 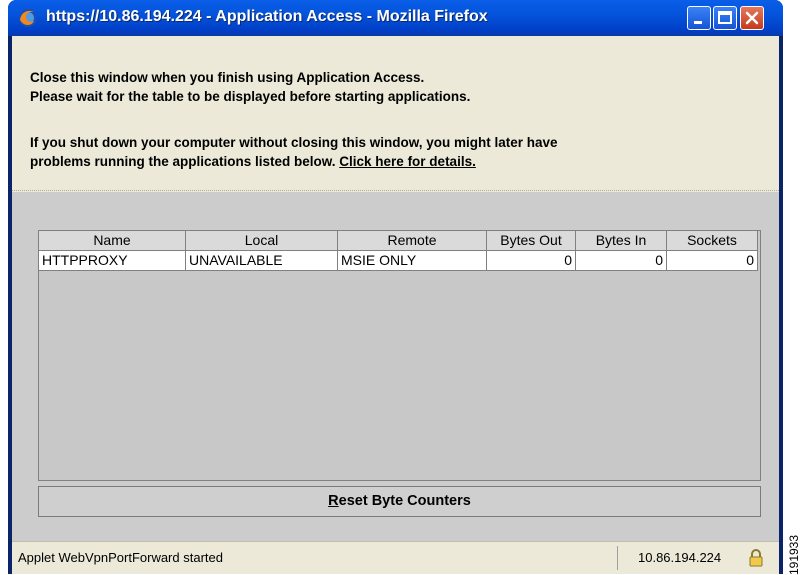 What do you see at coordinates (712, 261) in the screenshot?
I see `table-cell-sockets: 0` at bounding box center [712, 261].